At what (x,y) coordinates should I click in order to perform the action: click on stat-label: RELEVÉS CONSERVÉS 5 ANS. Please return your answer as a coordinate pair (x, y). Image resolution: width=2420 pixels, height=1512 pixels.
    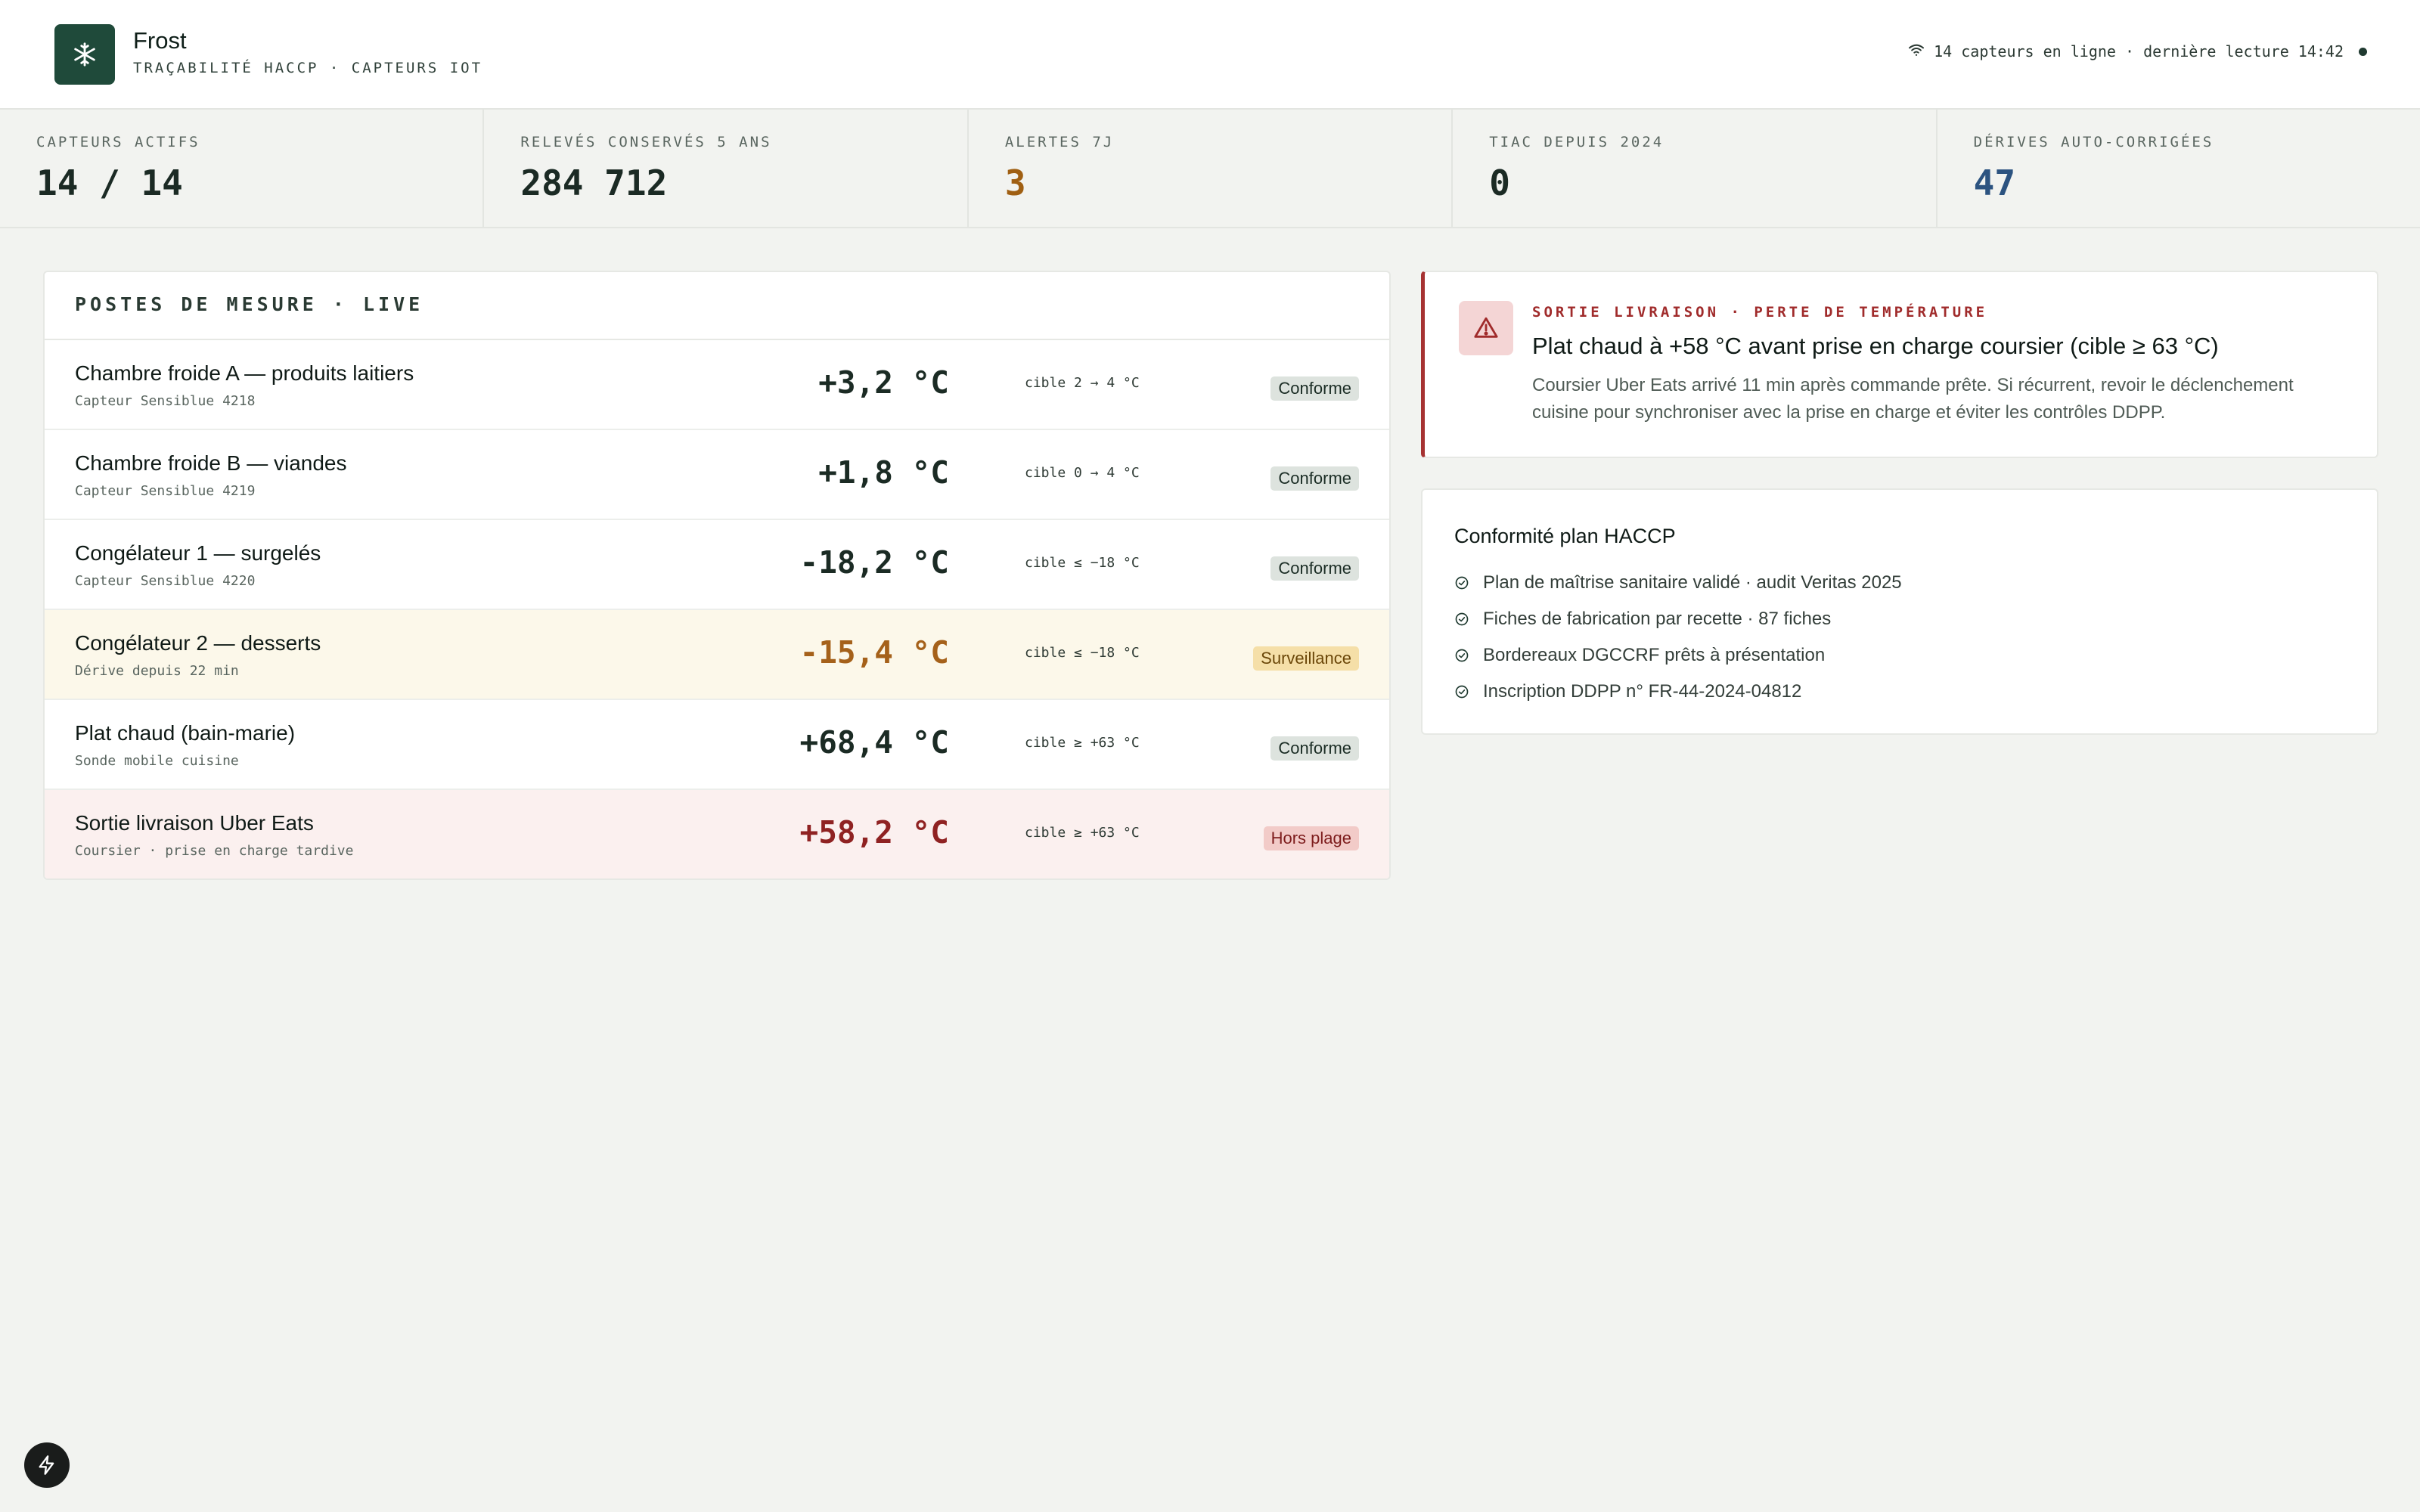
    Looking at the image, I should click on (646, 142).